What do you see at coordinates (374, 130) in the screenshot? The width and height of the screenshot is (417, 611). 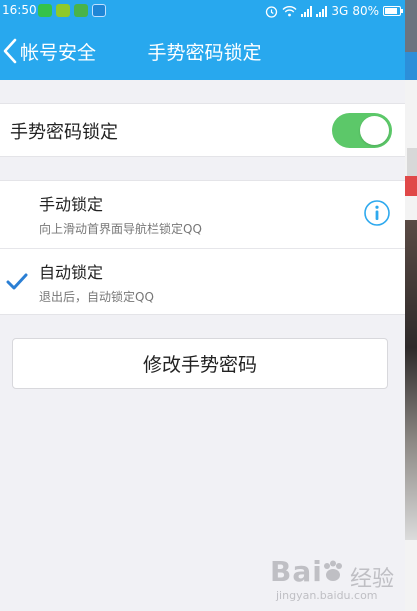 I see `toggle-knob` at bounding box center [374, 130].